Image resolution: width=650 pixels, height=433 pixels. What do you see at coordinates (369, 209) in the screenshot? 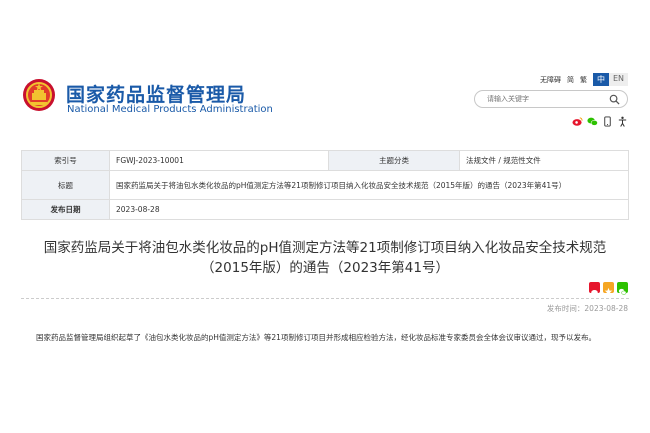
I see `date-value: 2023-08-28` at bounding box center [369, 209].